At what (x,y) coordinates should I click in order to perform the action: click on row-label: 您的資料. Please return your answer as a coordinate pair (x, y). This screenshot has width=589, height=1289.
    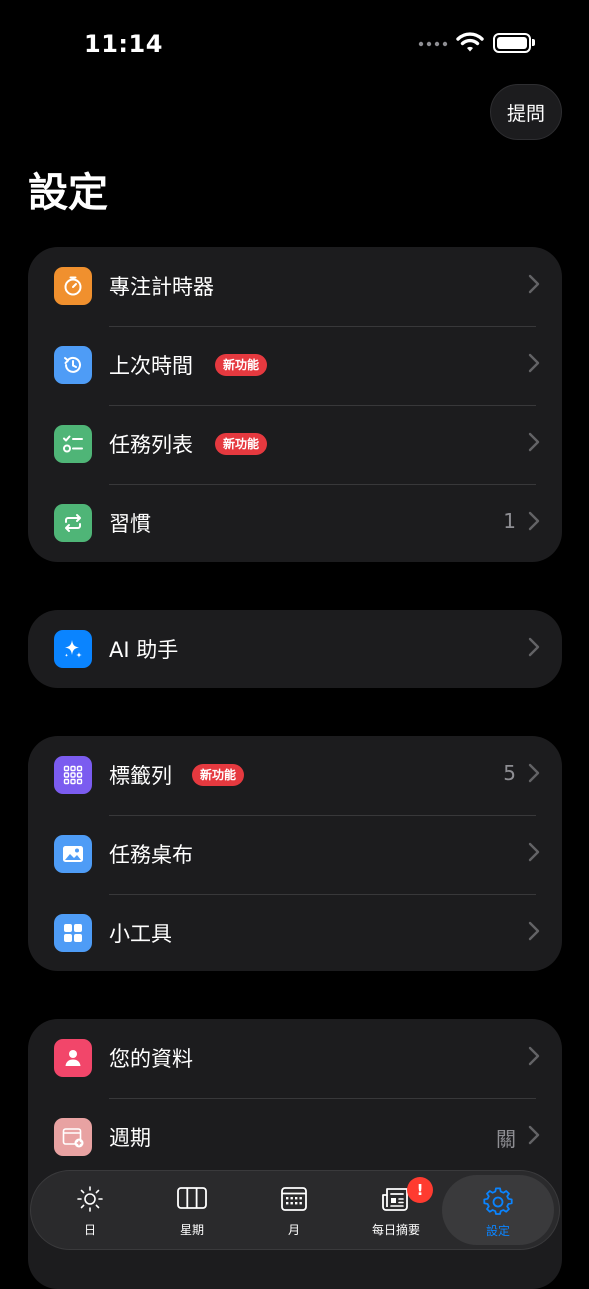
    Looking at the image, I should click on (151, 1059).